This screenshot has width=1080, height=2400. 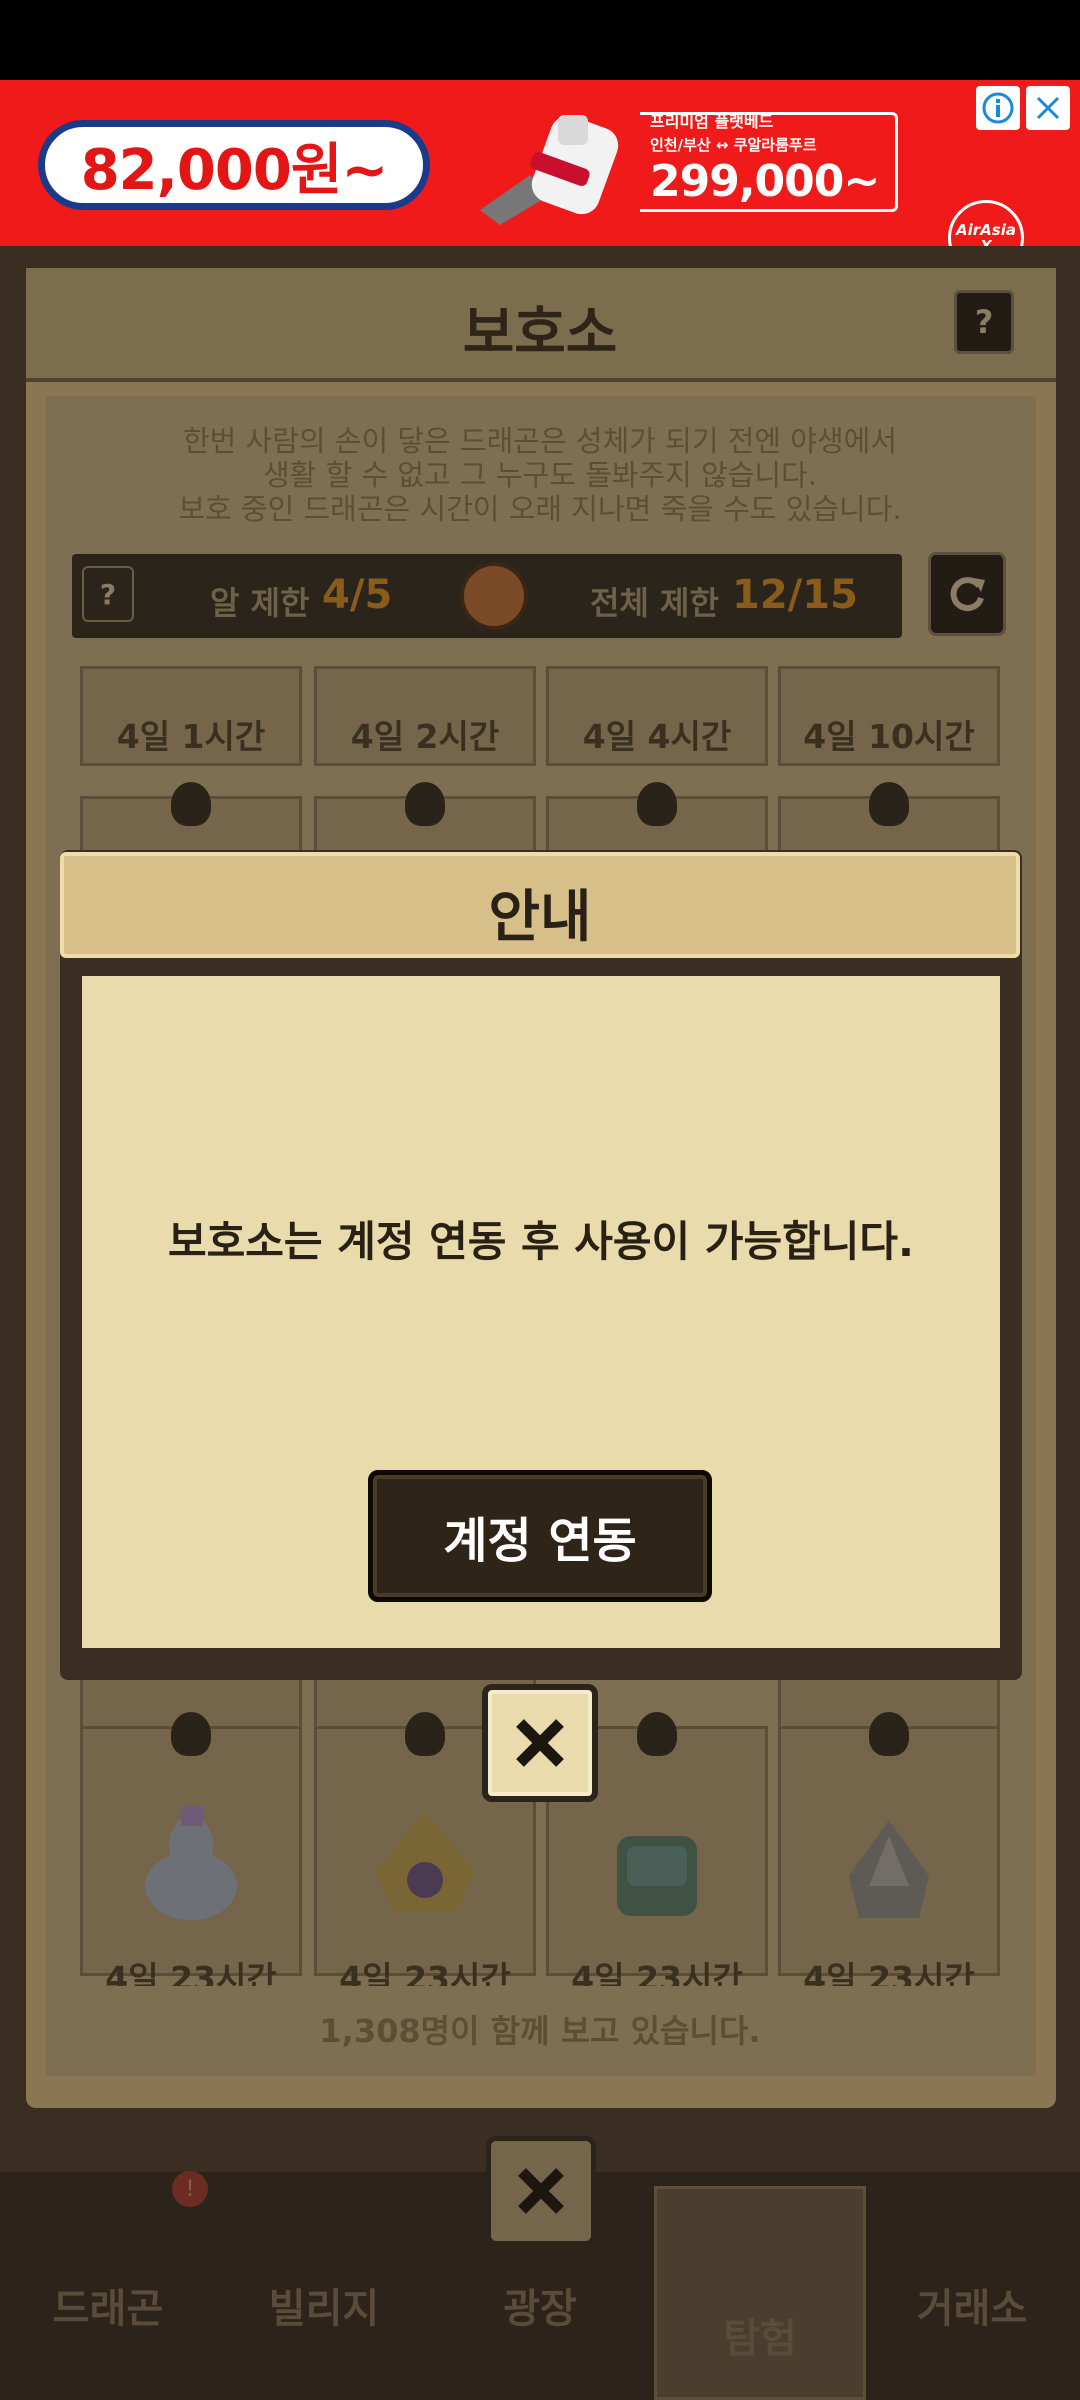 What do you see at coordinates (760, 2293) in the screenshot?
I see `nav-active-highlight` at bounding box center [760, 2293].